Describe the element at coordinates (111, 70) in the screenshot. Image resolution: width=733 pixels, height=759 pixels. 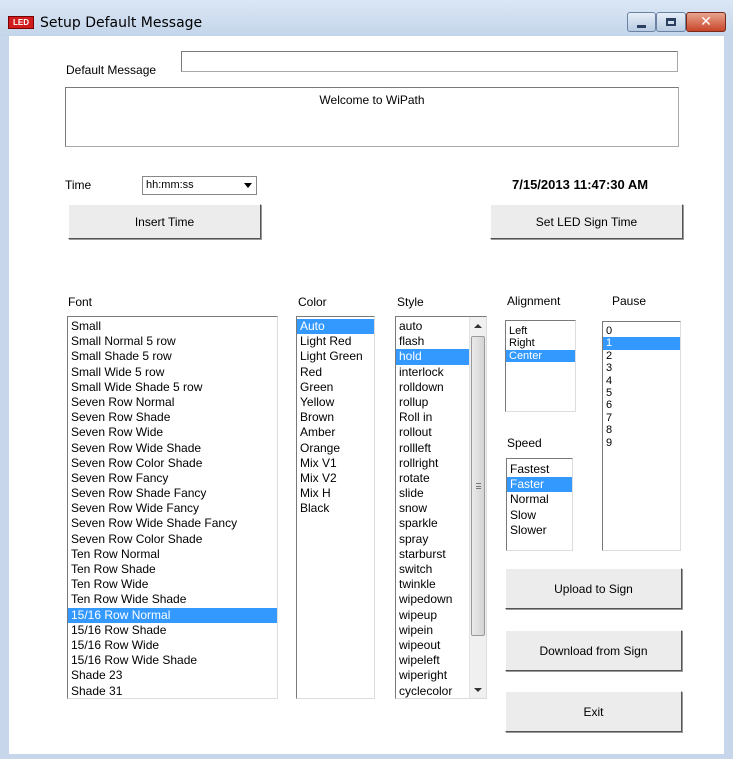
I see `default-message-label: Default Message` at that location.